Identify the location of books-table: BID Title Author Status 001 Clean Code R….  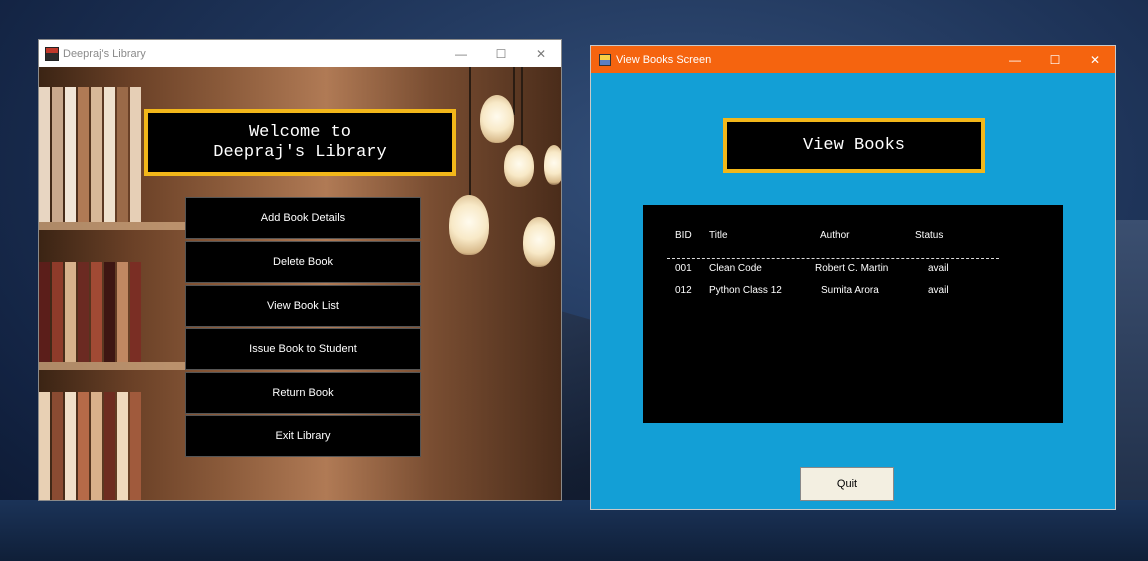
(853, 314).